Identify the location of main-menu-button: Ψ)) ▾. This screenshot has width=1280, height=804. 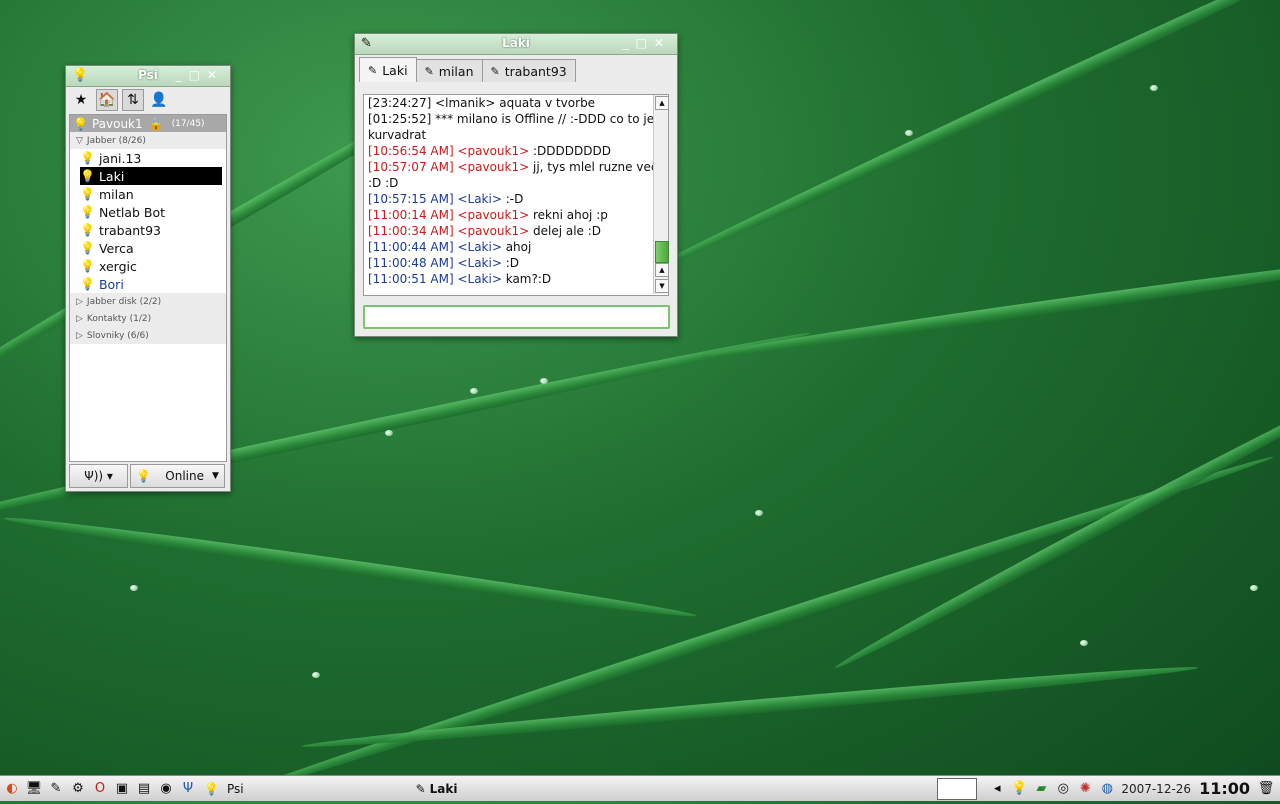
(99, 476).